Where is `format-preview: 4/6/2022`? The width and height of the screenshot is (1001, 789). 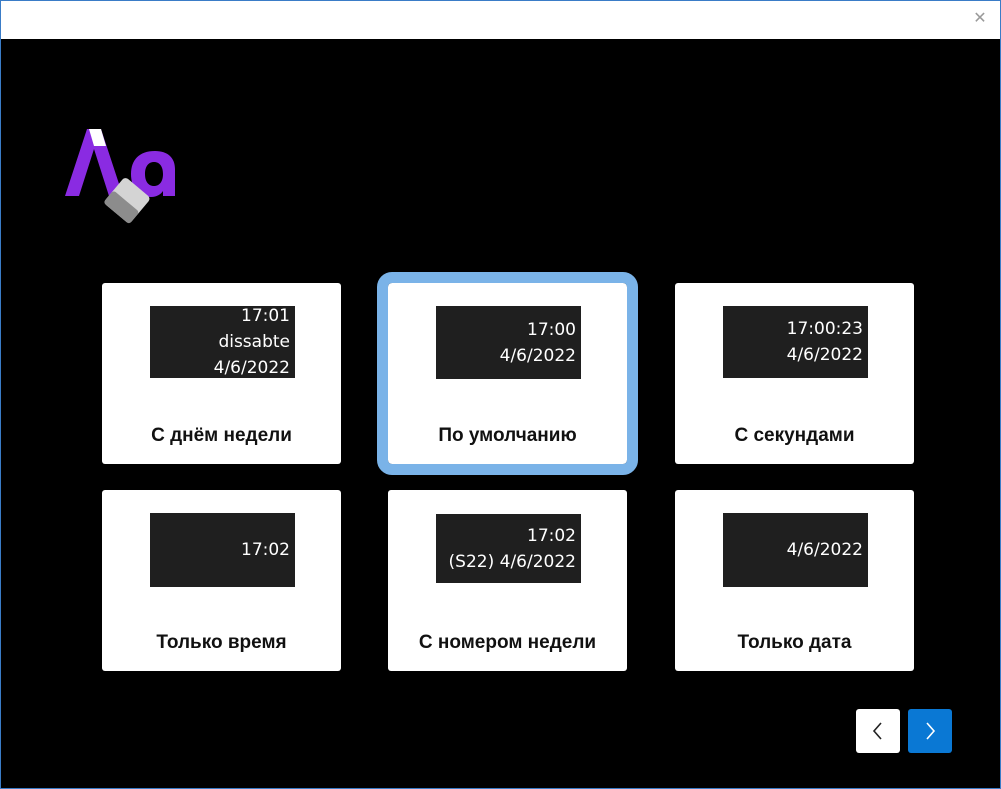
format-preview: 4/6/2022 is located at coordinates (795, 550).